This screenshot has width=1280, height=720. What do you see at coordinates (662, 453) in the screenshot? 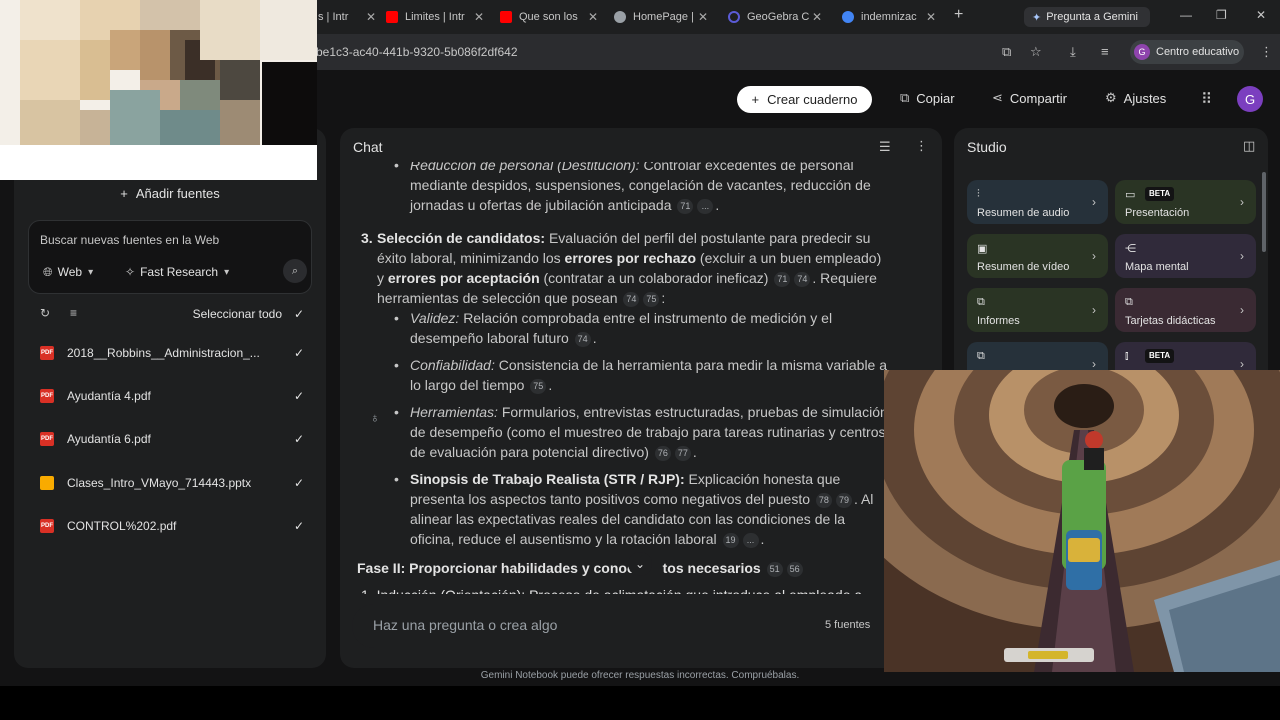
I see `citation-chip: 76` at bounding box center [662, 453].